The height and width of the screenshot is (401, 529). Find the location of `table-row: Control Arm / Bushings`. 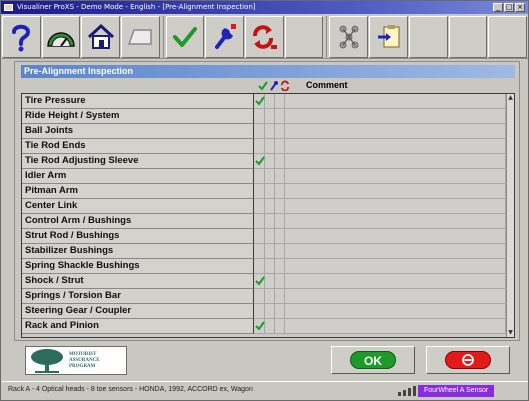

table-row: Control Arm / Bushings is located at coordinates (268, 221).